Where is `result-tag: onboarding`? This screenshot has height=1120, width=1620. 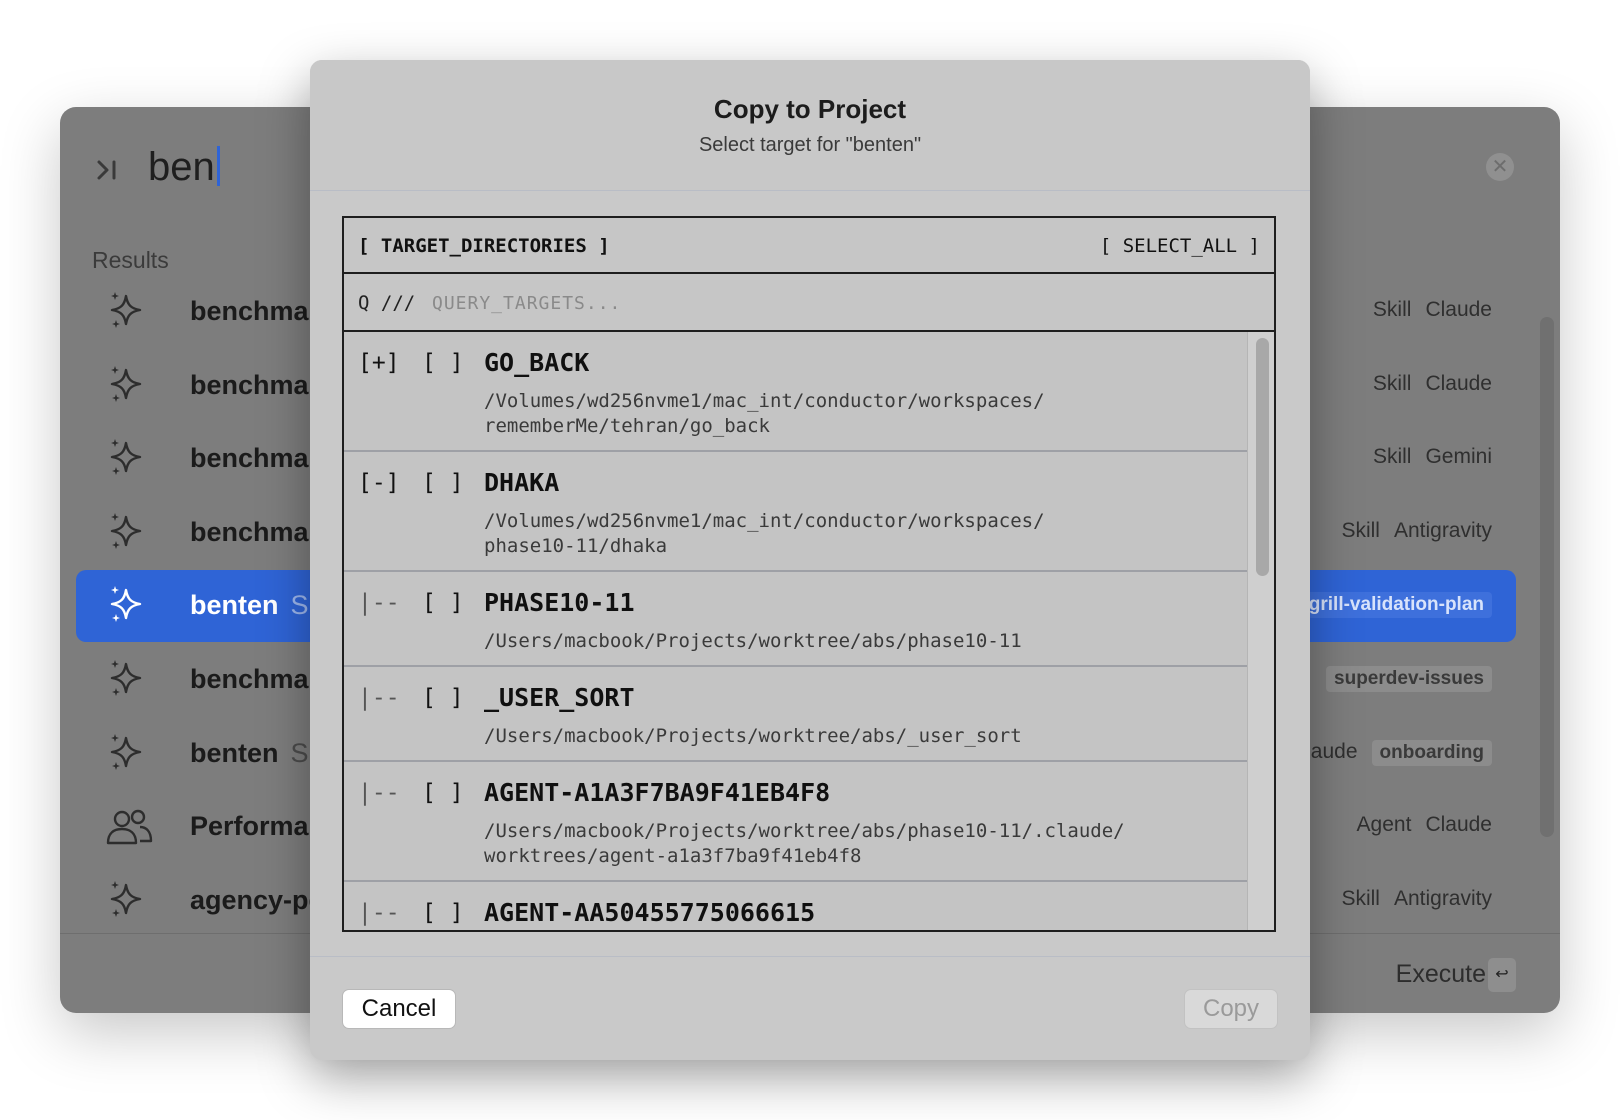
result-tag: onboarding is located at coordinates (1431, 752).